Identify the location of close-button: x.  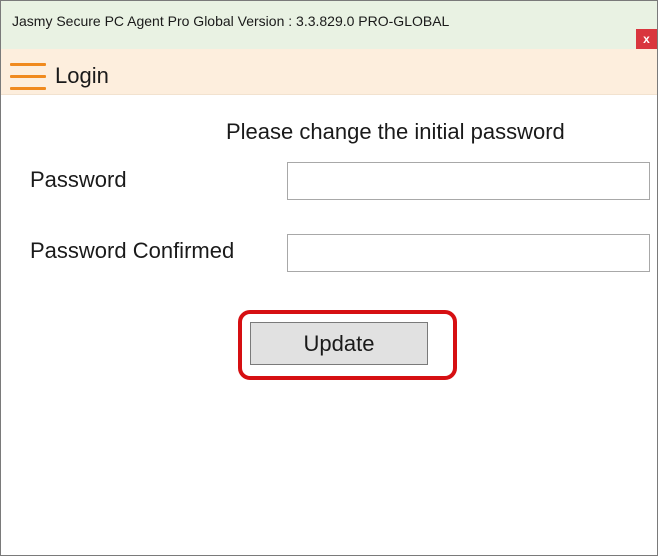
(646, 39).